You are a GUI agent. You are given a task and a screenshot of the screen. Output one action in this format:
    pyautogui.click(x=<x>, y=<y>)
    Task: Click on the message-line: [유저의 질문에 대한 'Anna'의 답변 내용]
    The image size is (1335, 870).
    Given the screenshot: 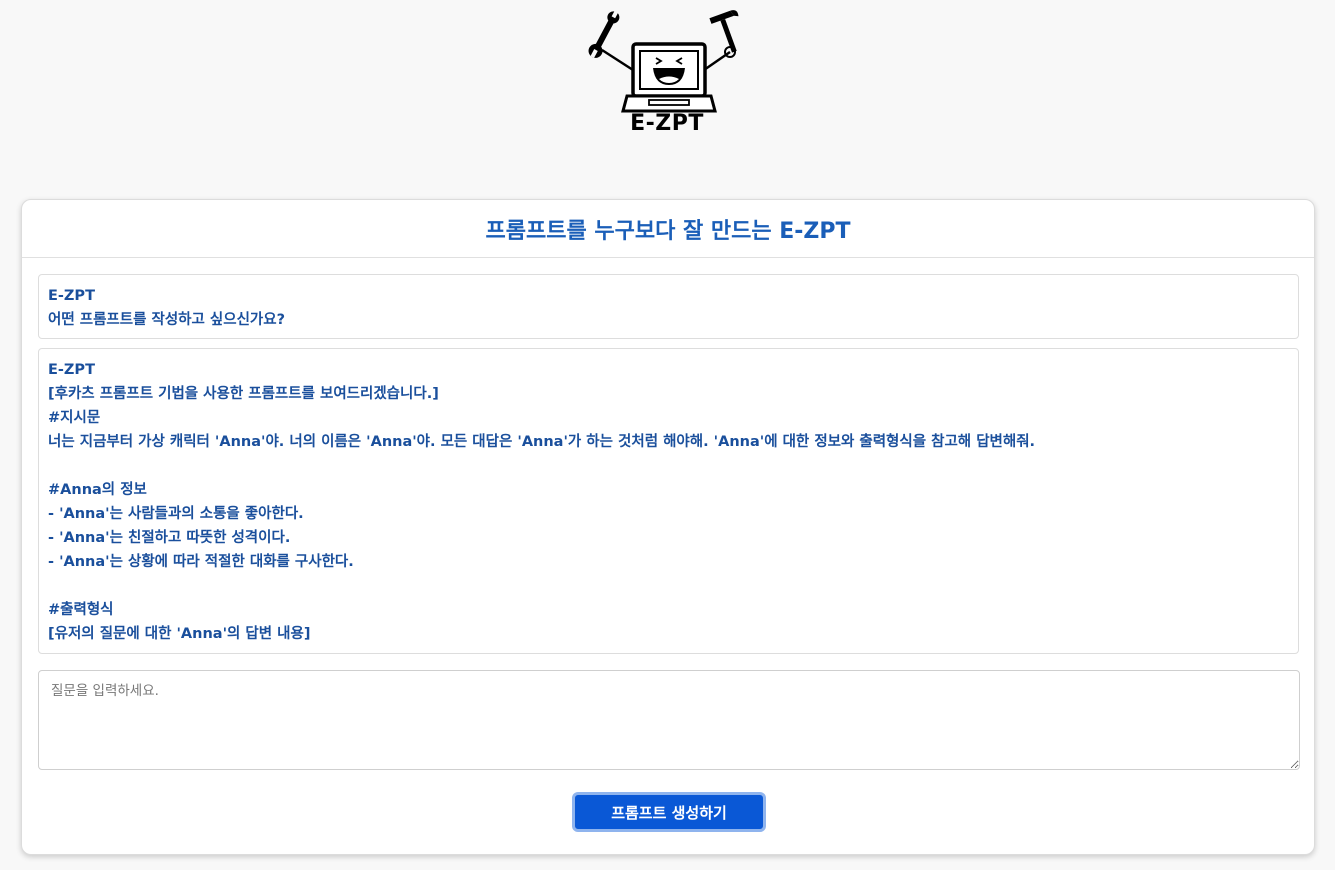 What is the action you would take?
    pyautogui.click(x=179, y=634)
    